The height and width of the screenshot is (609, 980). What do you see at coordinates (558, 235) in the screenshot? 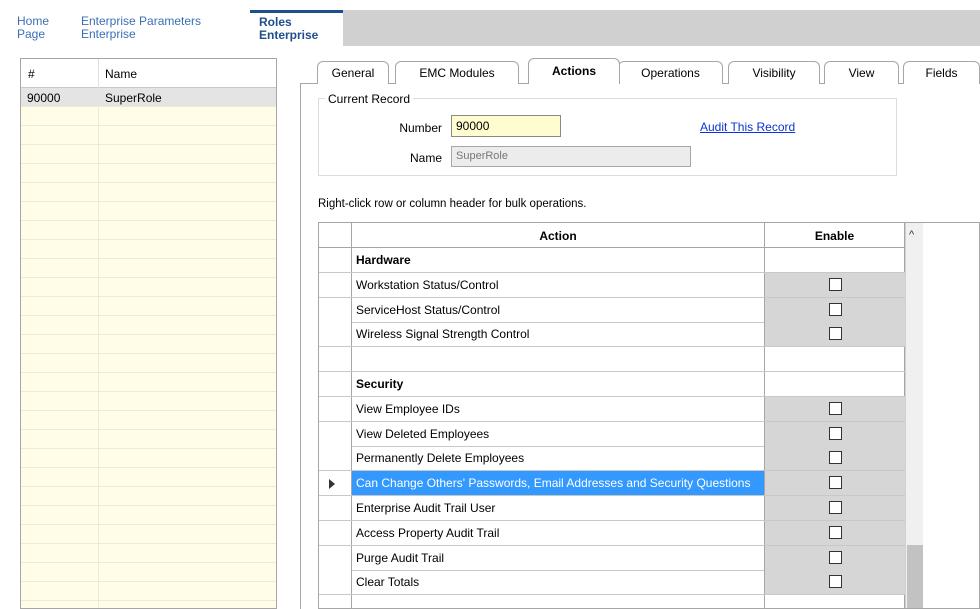
I see `column-header-action: Action` at bounding box center [558, 235].